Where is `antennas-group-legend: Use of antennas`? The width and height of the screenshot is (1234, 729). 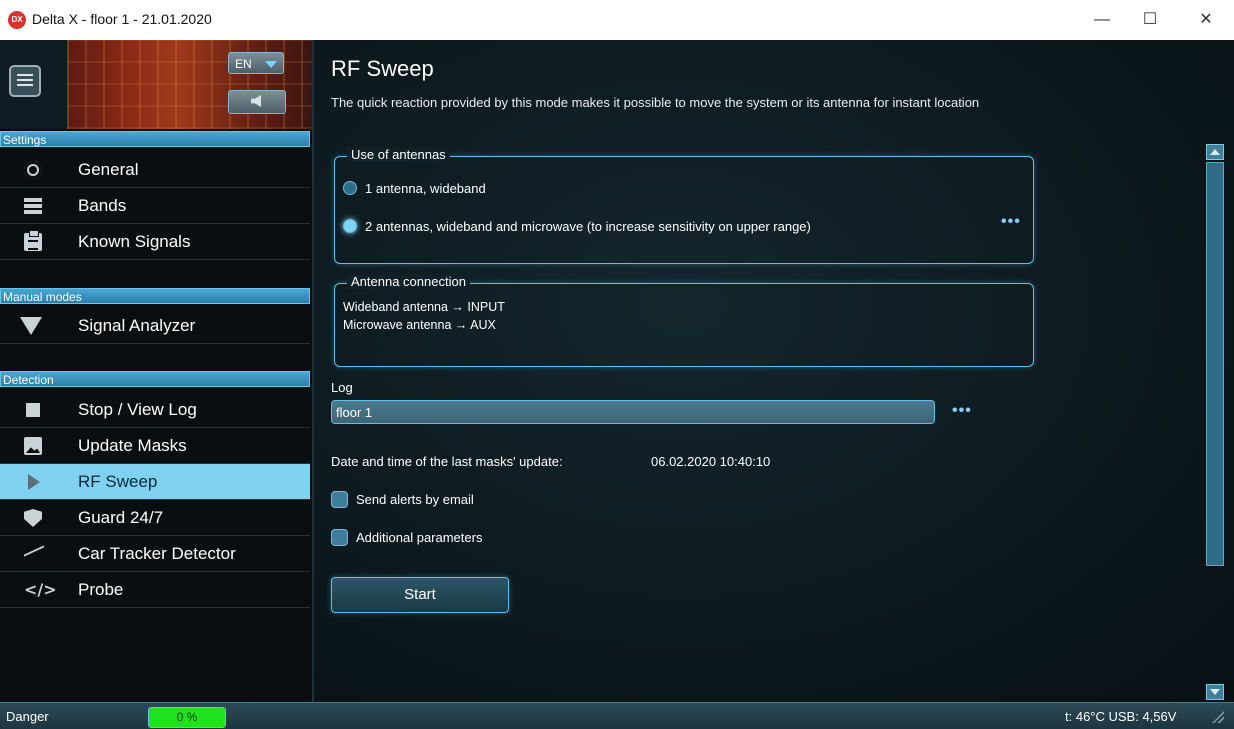 antennas-group-legend: Use of antennas is located at coordinates (398, 154).